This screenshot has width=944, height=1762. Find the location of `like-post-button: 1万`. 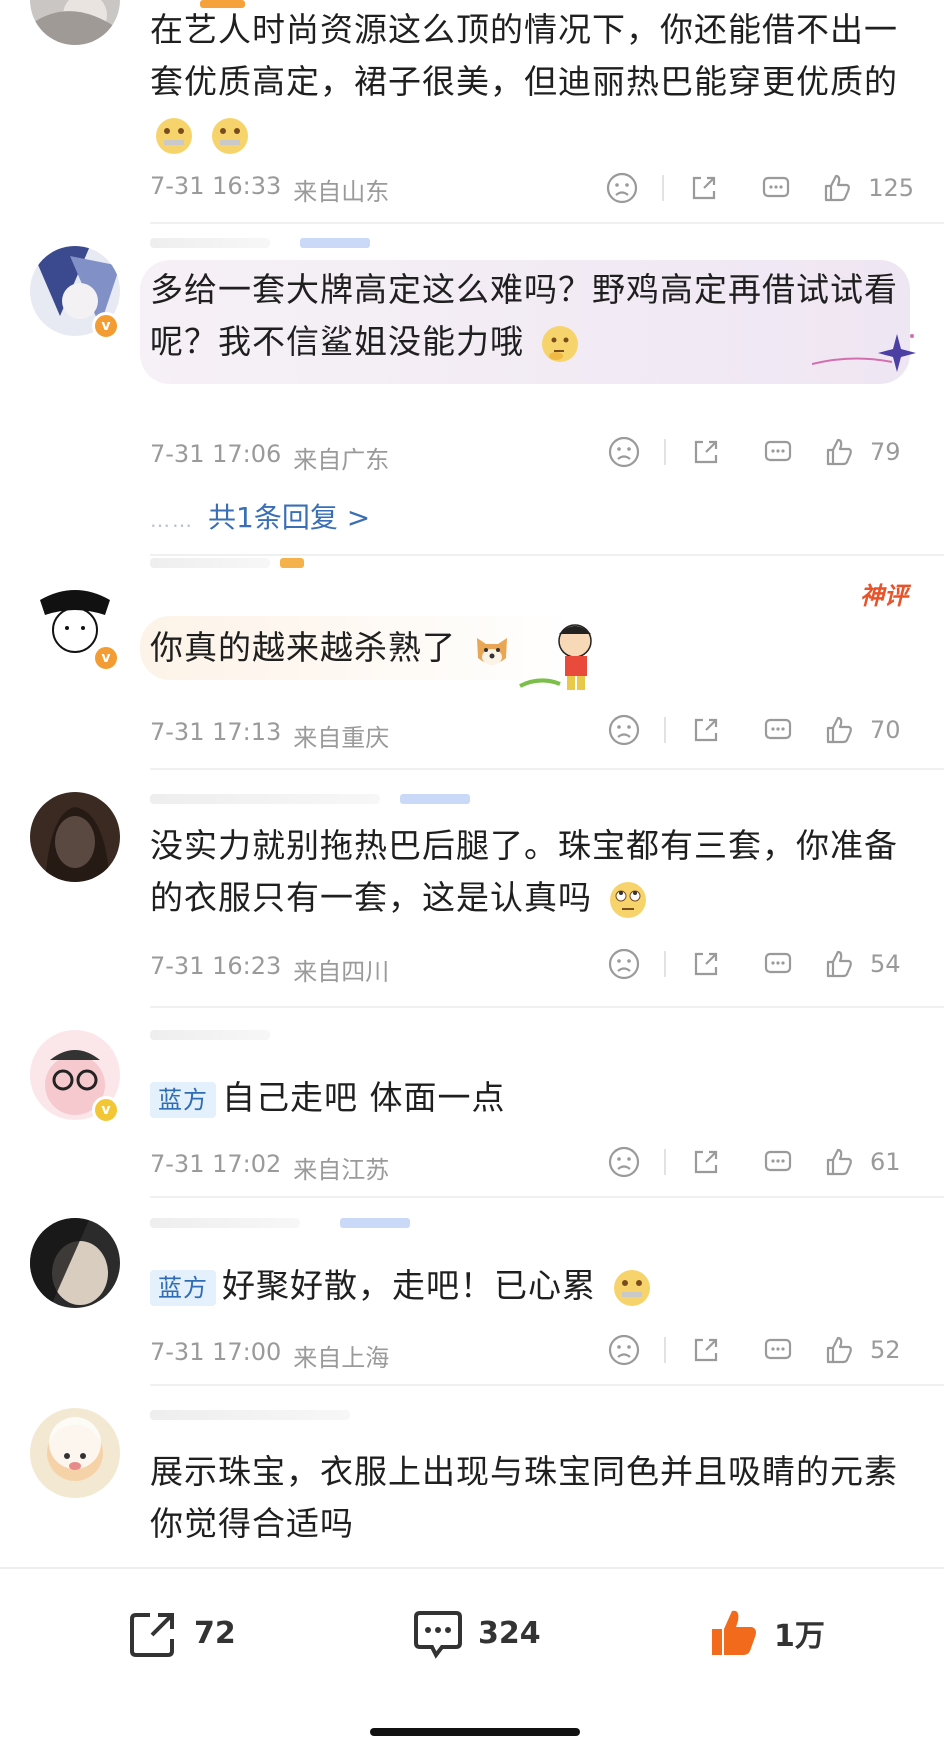

like-post-button: 1万 is located at coordinates (765, 1633).